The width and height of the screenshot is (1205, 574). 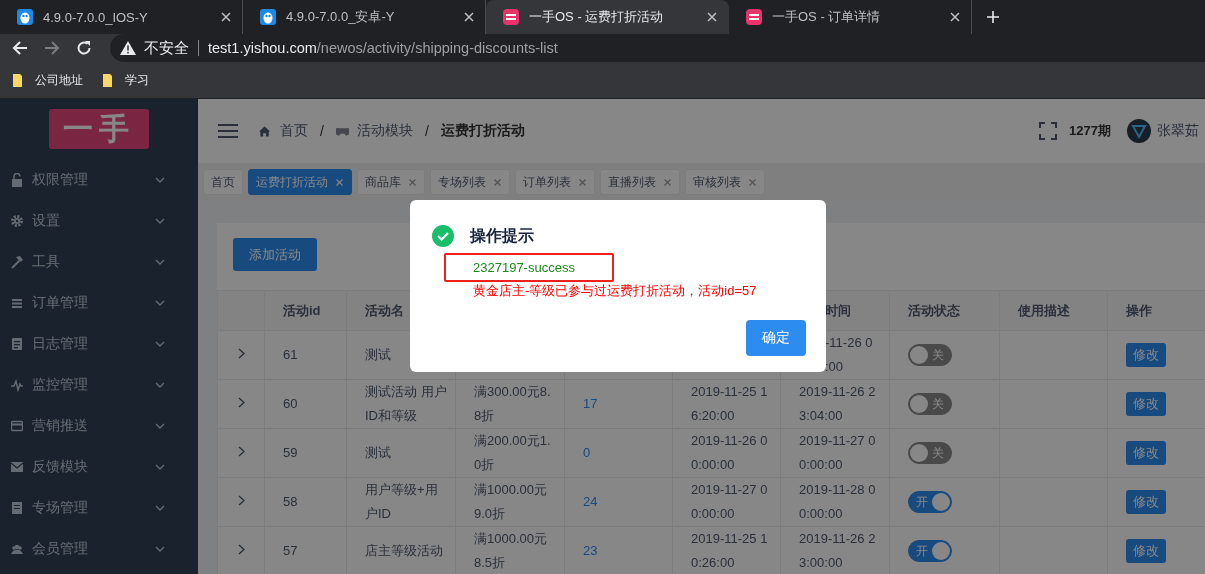 I want to click on url-path: /newos/activity/shipping-discounts-list, so click(x=437, y=48).